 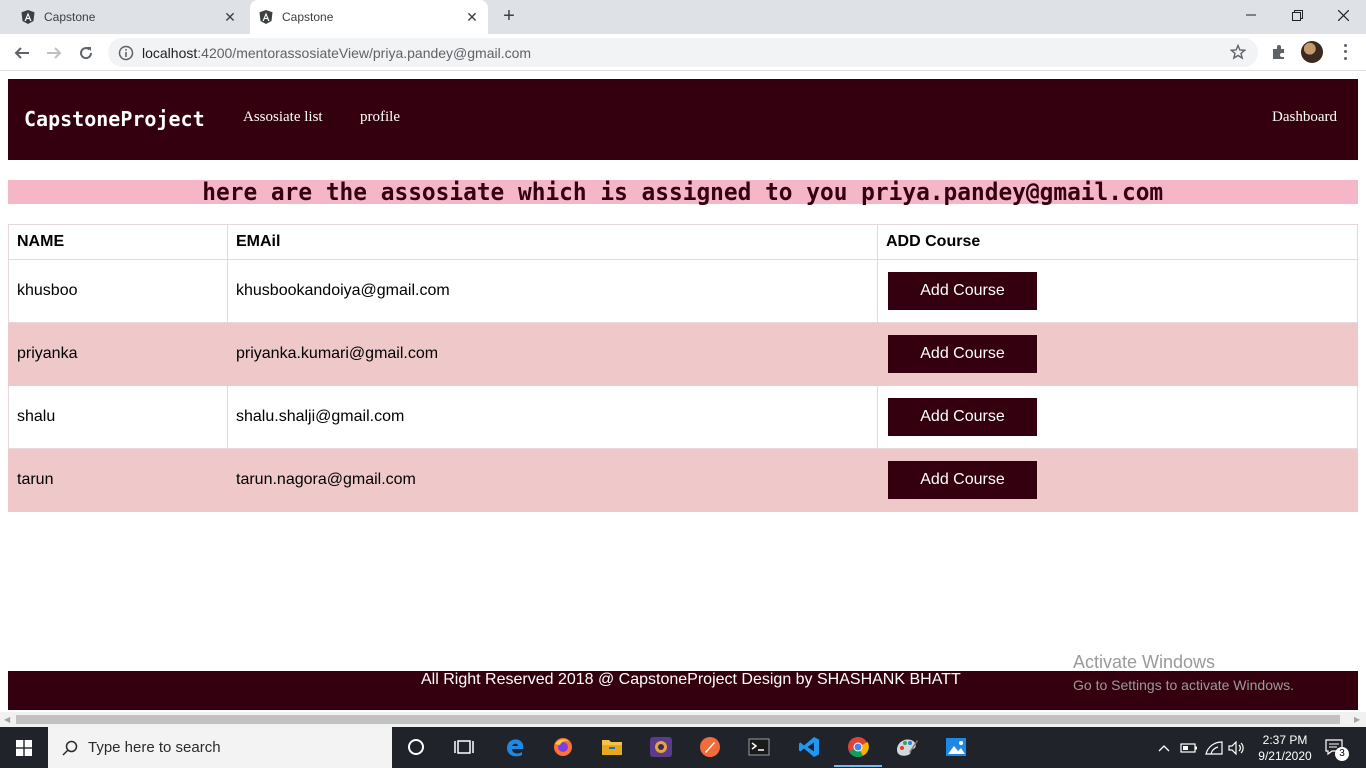 I want to click on cell-email: tarun.nagora@gmail.com, so click(x=552, y=480).